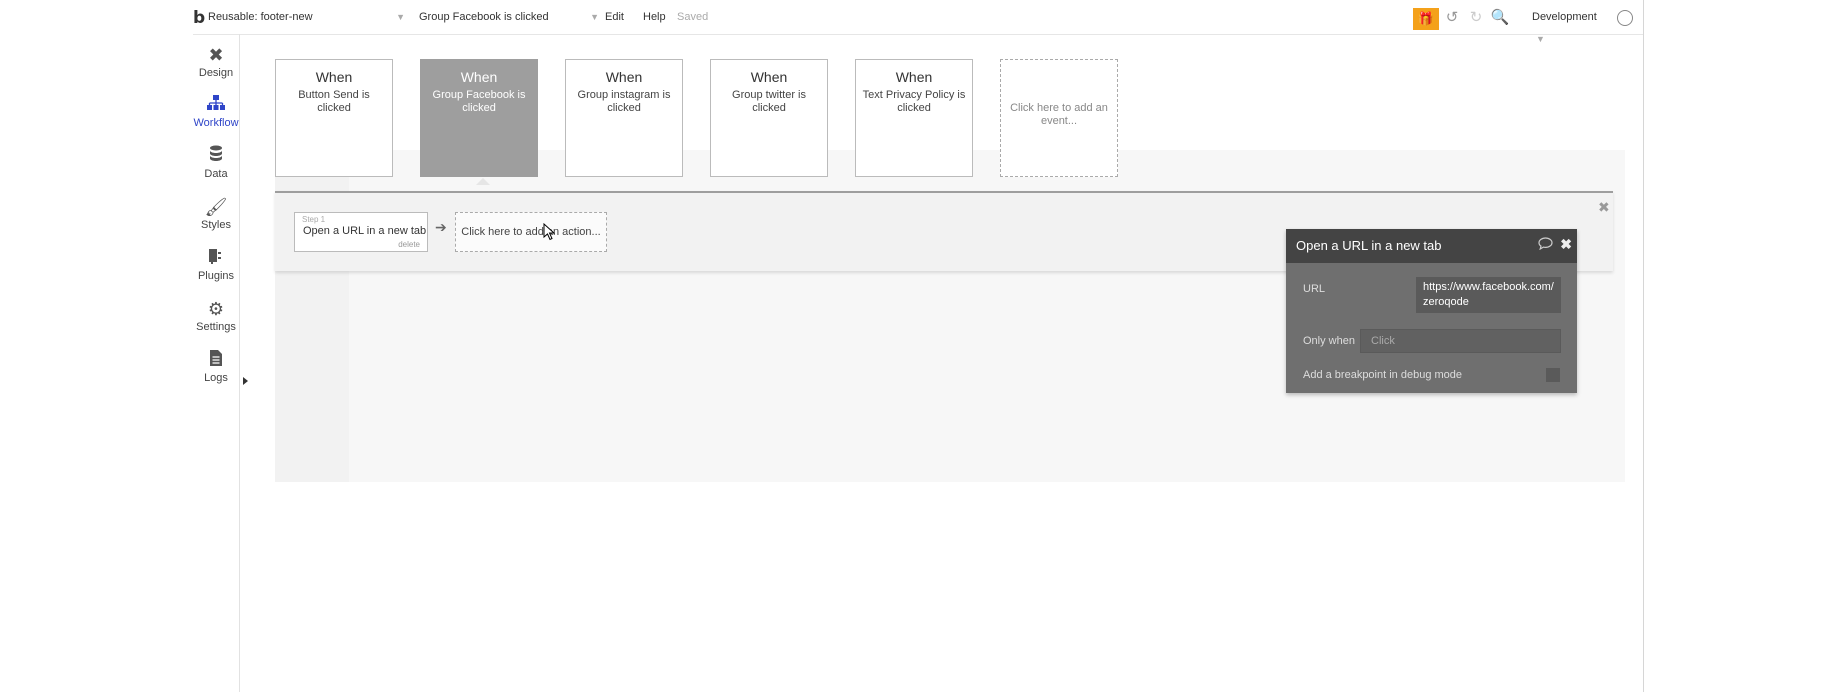 Image resolution: width=1830 pixels, height=700 pixels. I want to click on redo-icon: ↻, so click(1476, 18).